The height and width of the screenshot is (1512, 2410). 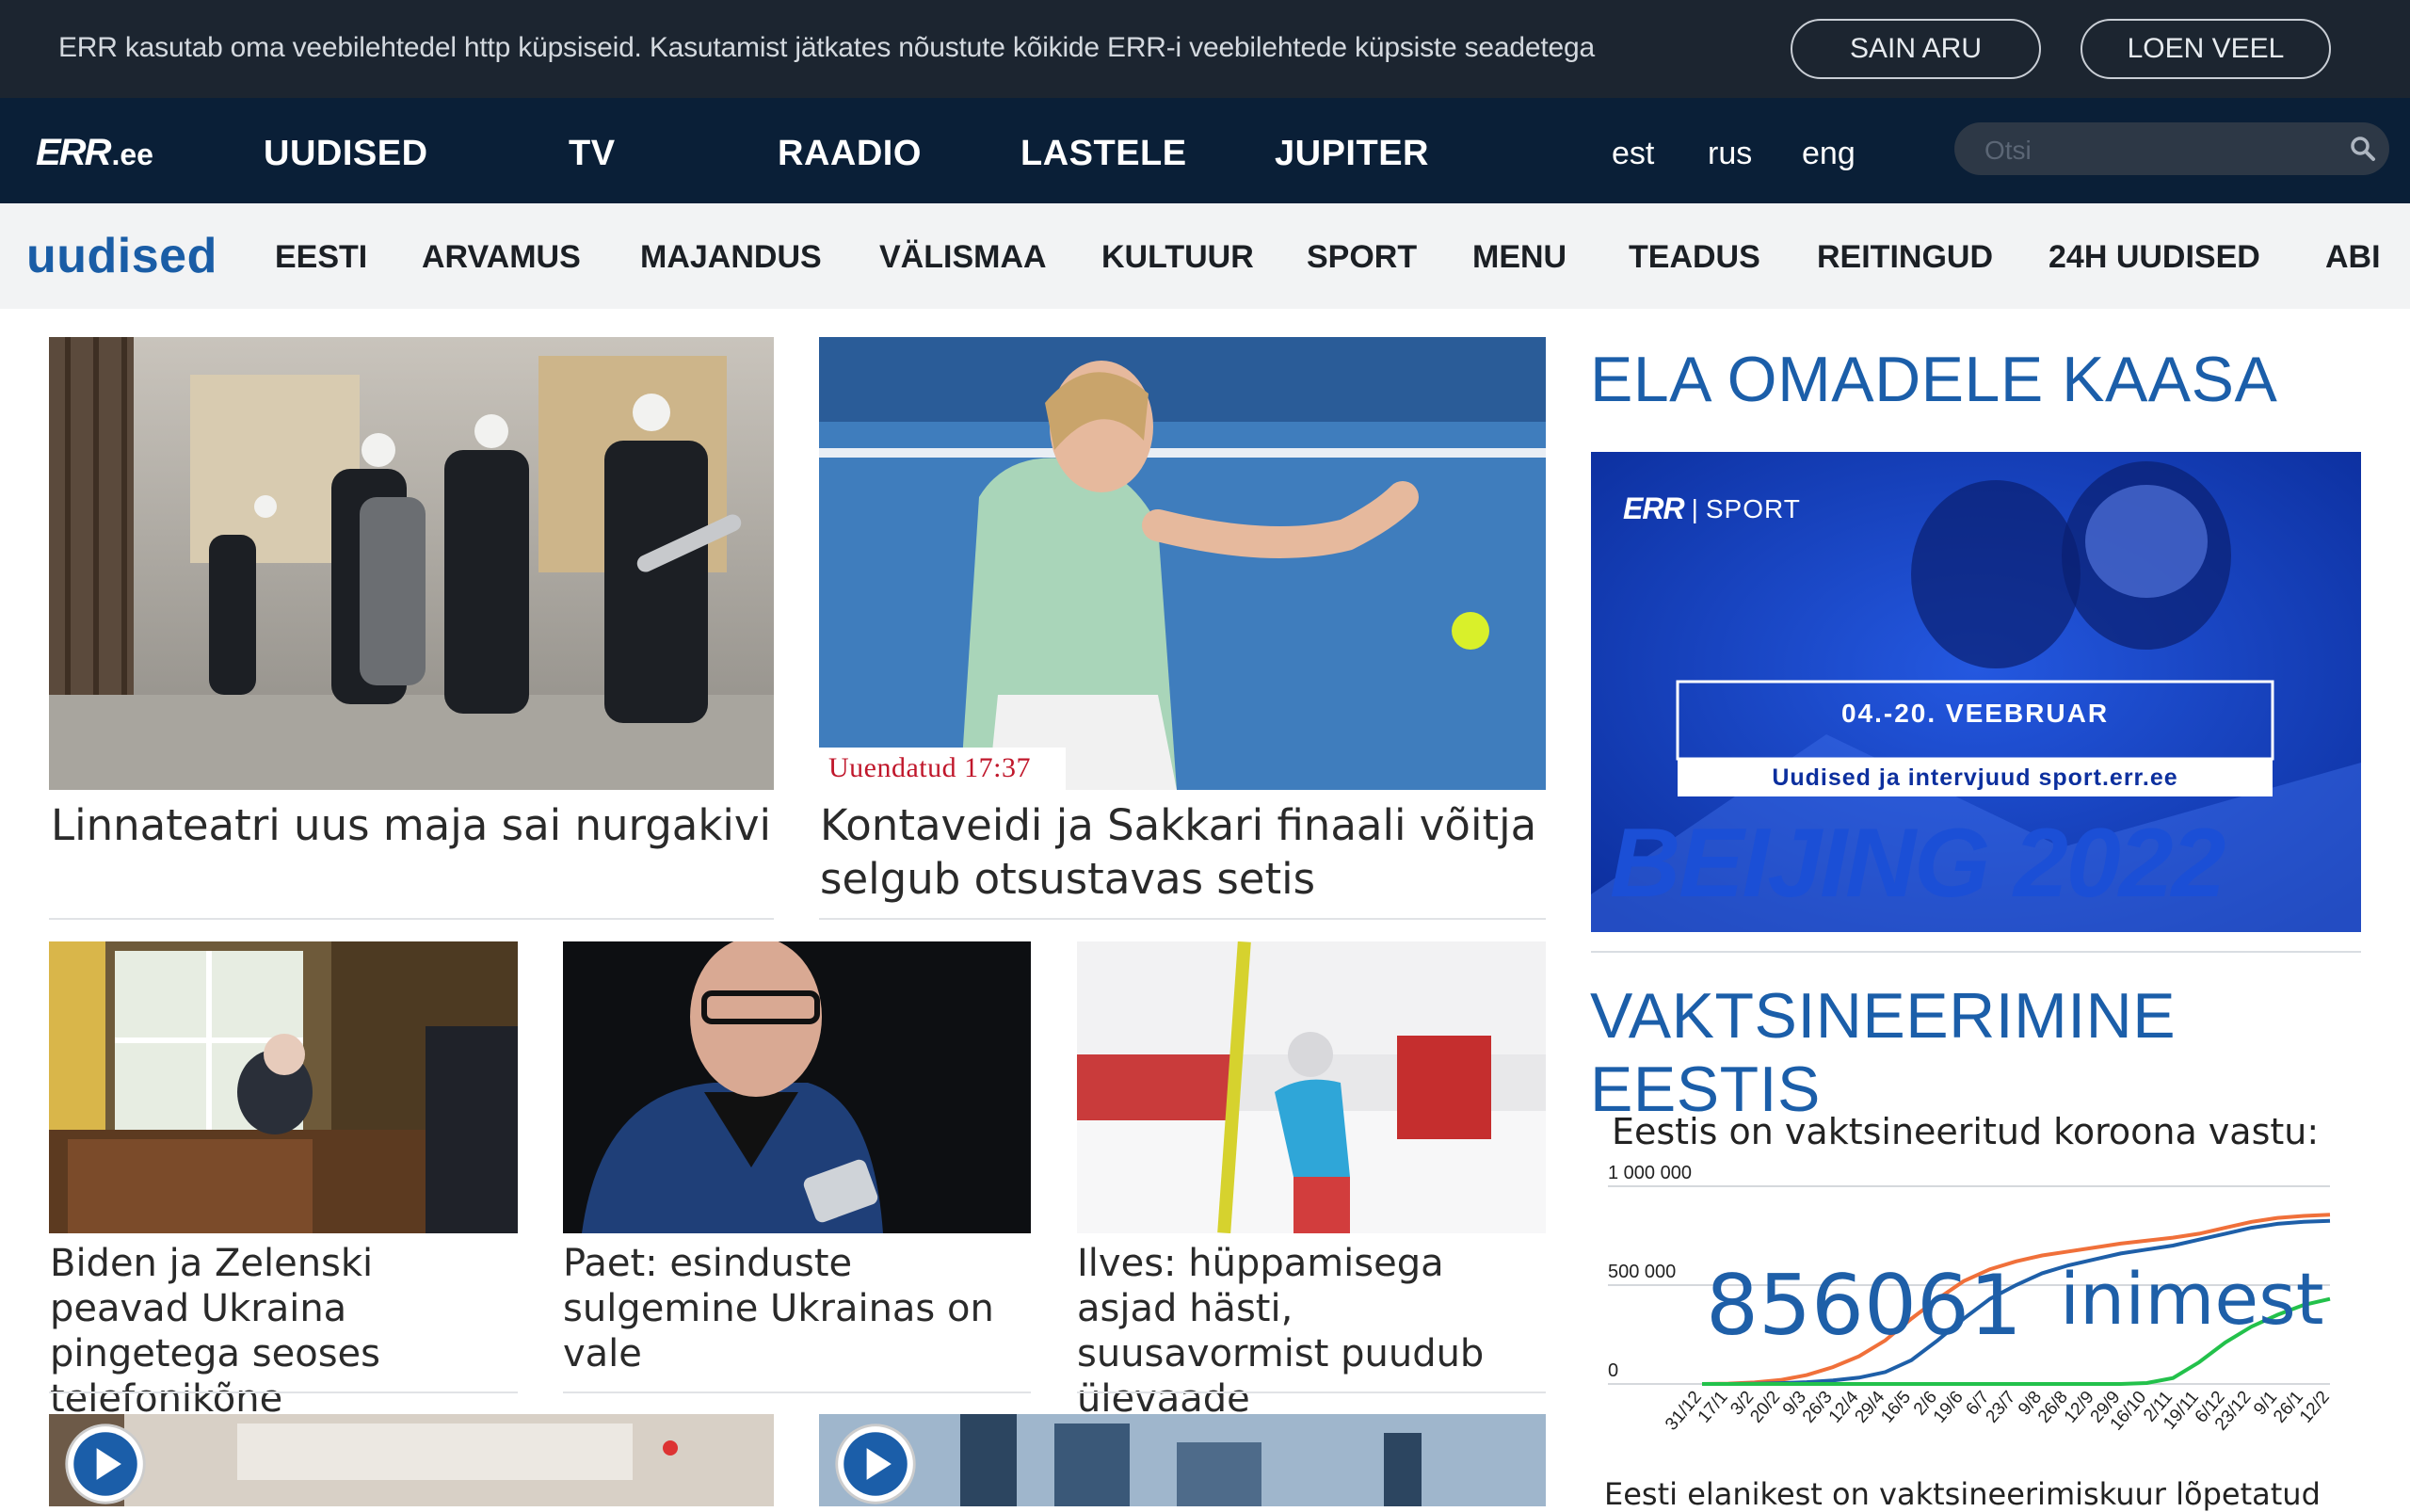 I want to click on nav-lastele: LASTELE, so click(x=1103, y=154).